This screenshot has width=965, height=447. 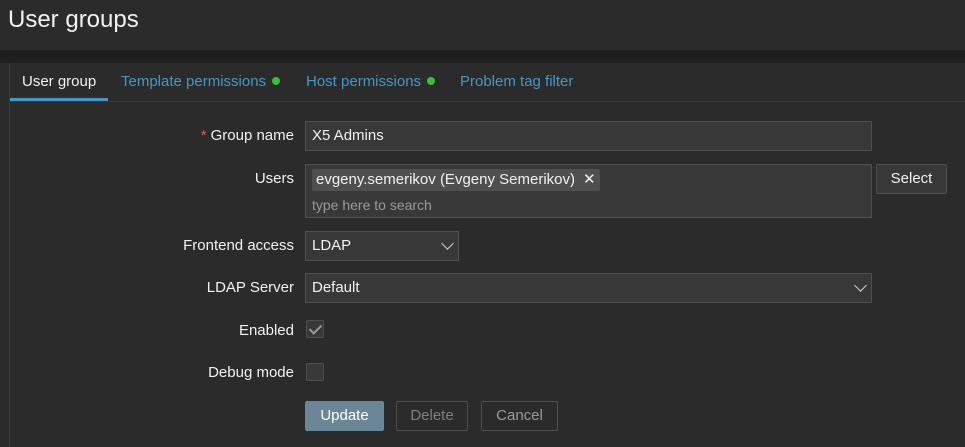 I want to click on ldap-server-label: LDAP Server, so click(x=250, y=287).